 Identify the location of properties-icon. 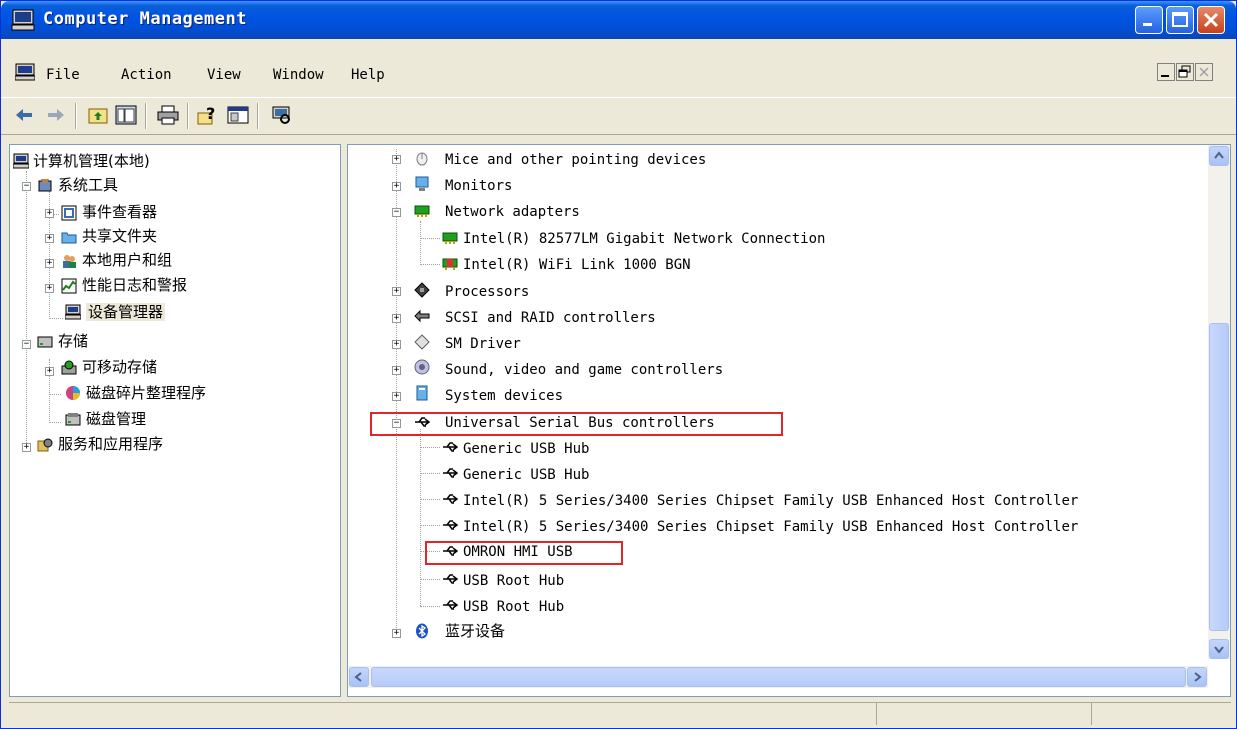
(238, 115).